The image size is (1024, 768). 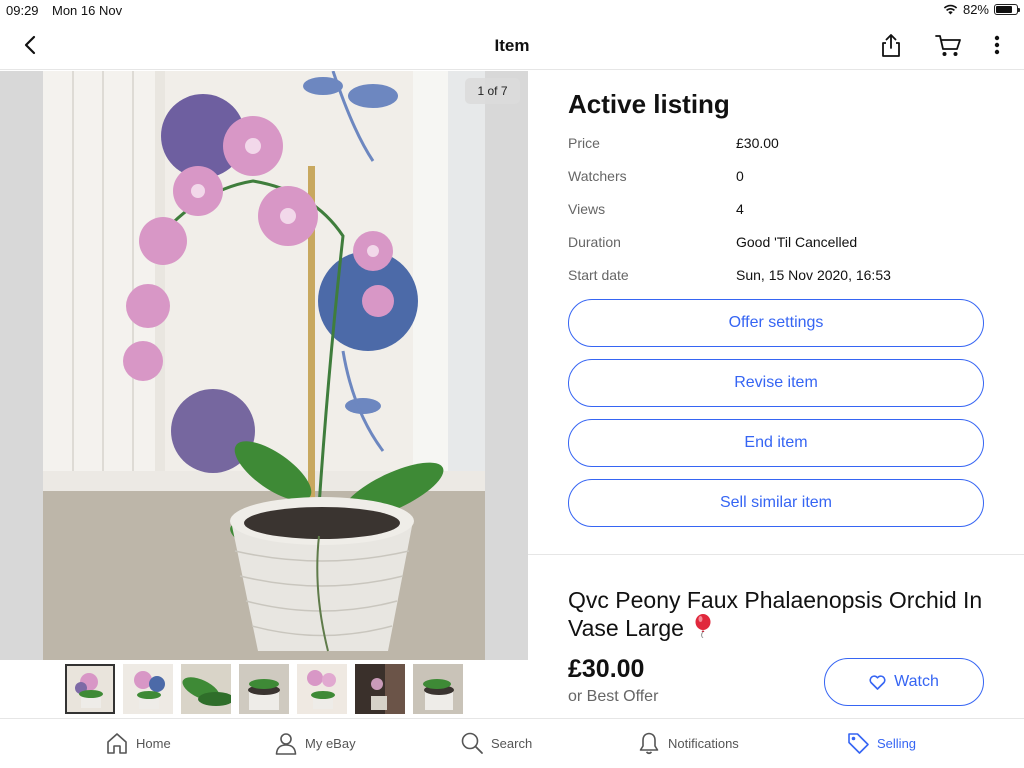 I want to click on tab-label: Search, so click(x=512, y=743).